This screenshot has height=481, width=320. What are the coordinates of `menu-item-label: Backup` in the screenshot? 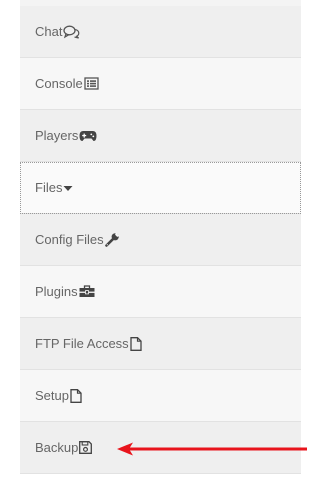 It's located at (57, 447).